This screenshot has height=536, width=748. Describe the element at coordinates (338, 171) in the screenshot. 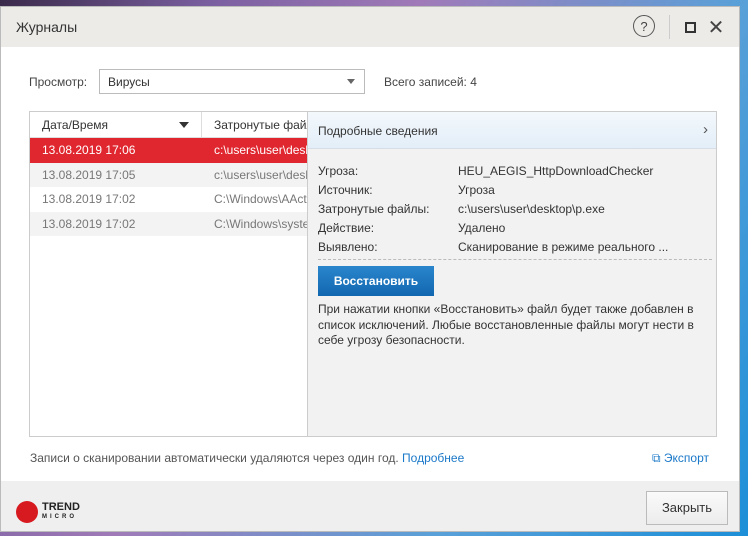

I see `field-label: Угроза:` at that location.